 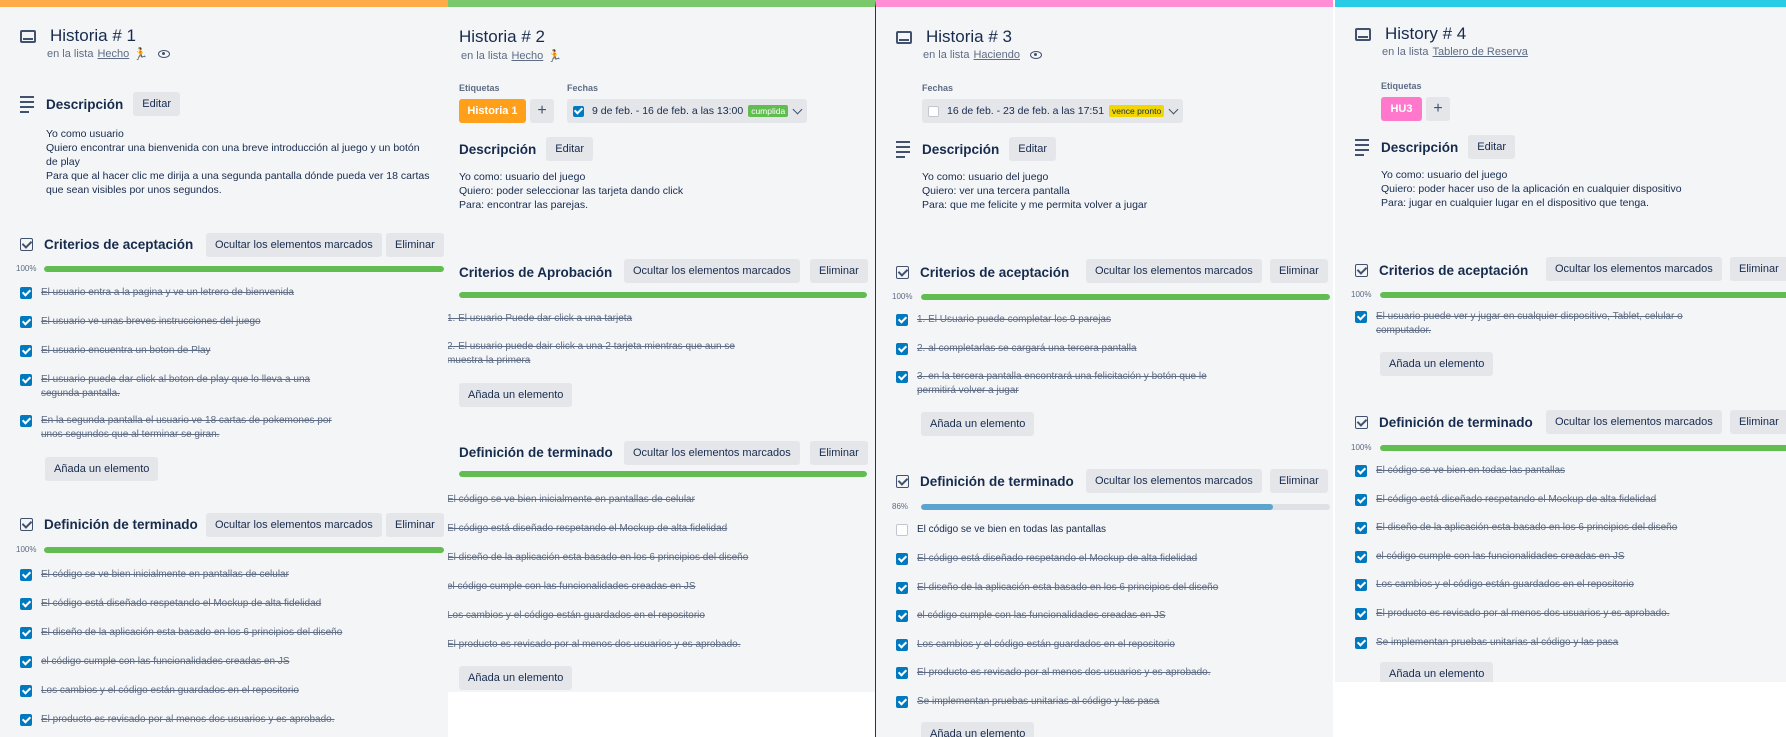 I want to click on card-title: Historia # 1, so click(x=93, y=36).